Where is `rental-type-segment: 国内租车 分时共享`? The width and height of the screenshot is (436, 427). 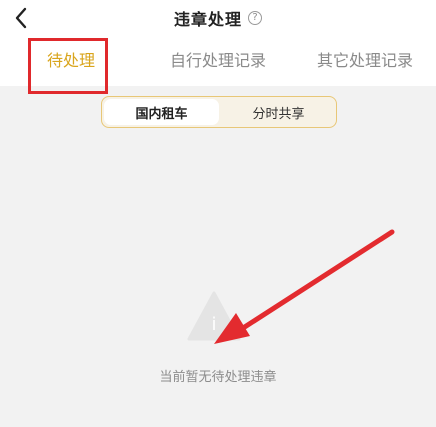 rental-type-segment: 国内租车 分时共享 is located at coordinates (219, 112).